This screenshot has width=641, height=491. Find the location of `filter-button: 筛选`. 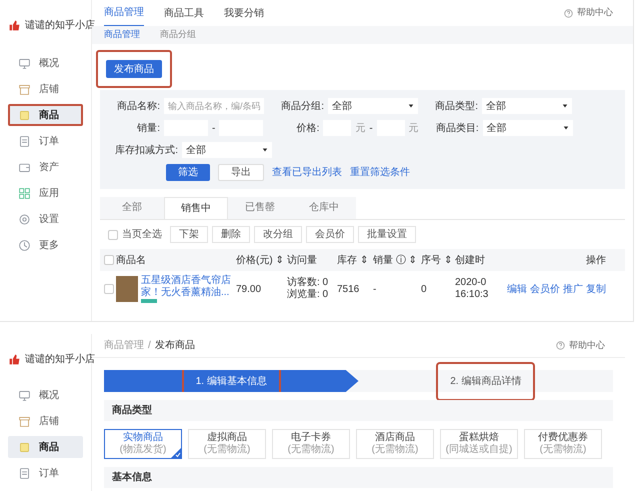

filter-button: 筛选 is located at coordinates (188, 172).